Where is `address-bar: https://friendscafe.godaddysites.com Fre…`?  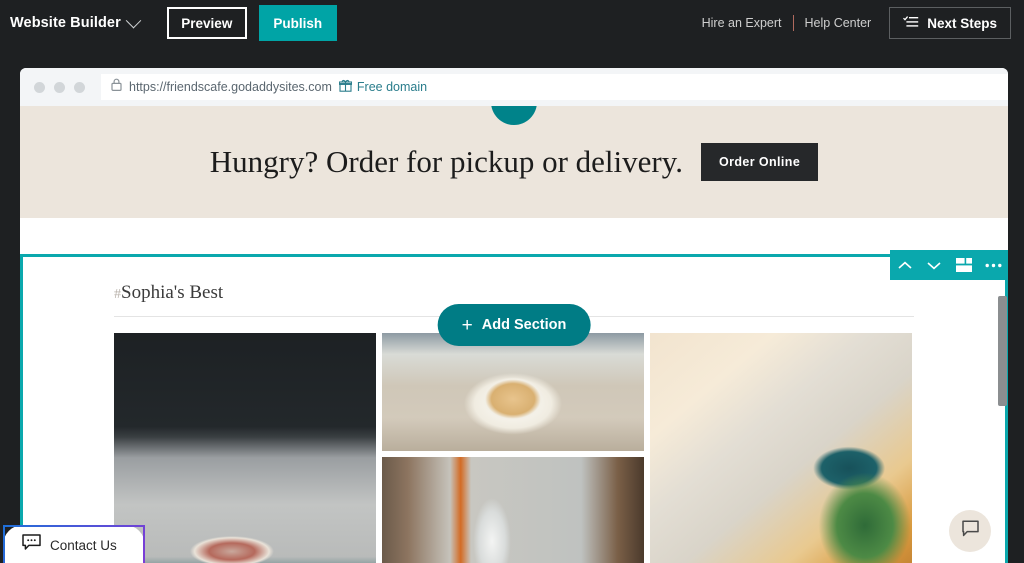
address-bar: https://friendscafe.godaddysites.com Fre… is located at coordinates (554, 87).